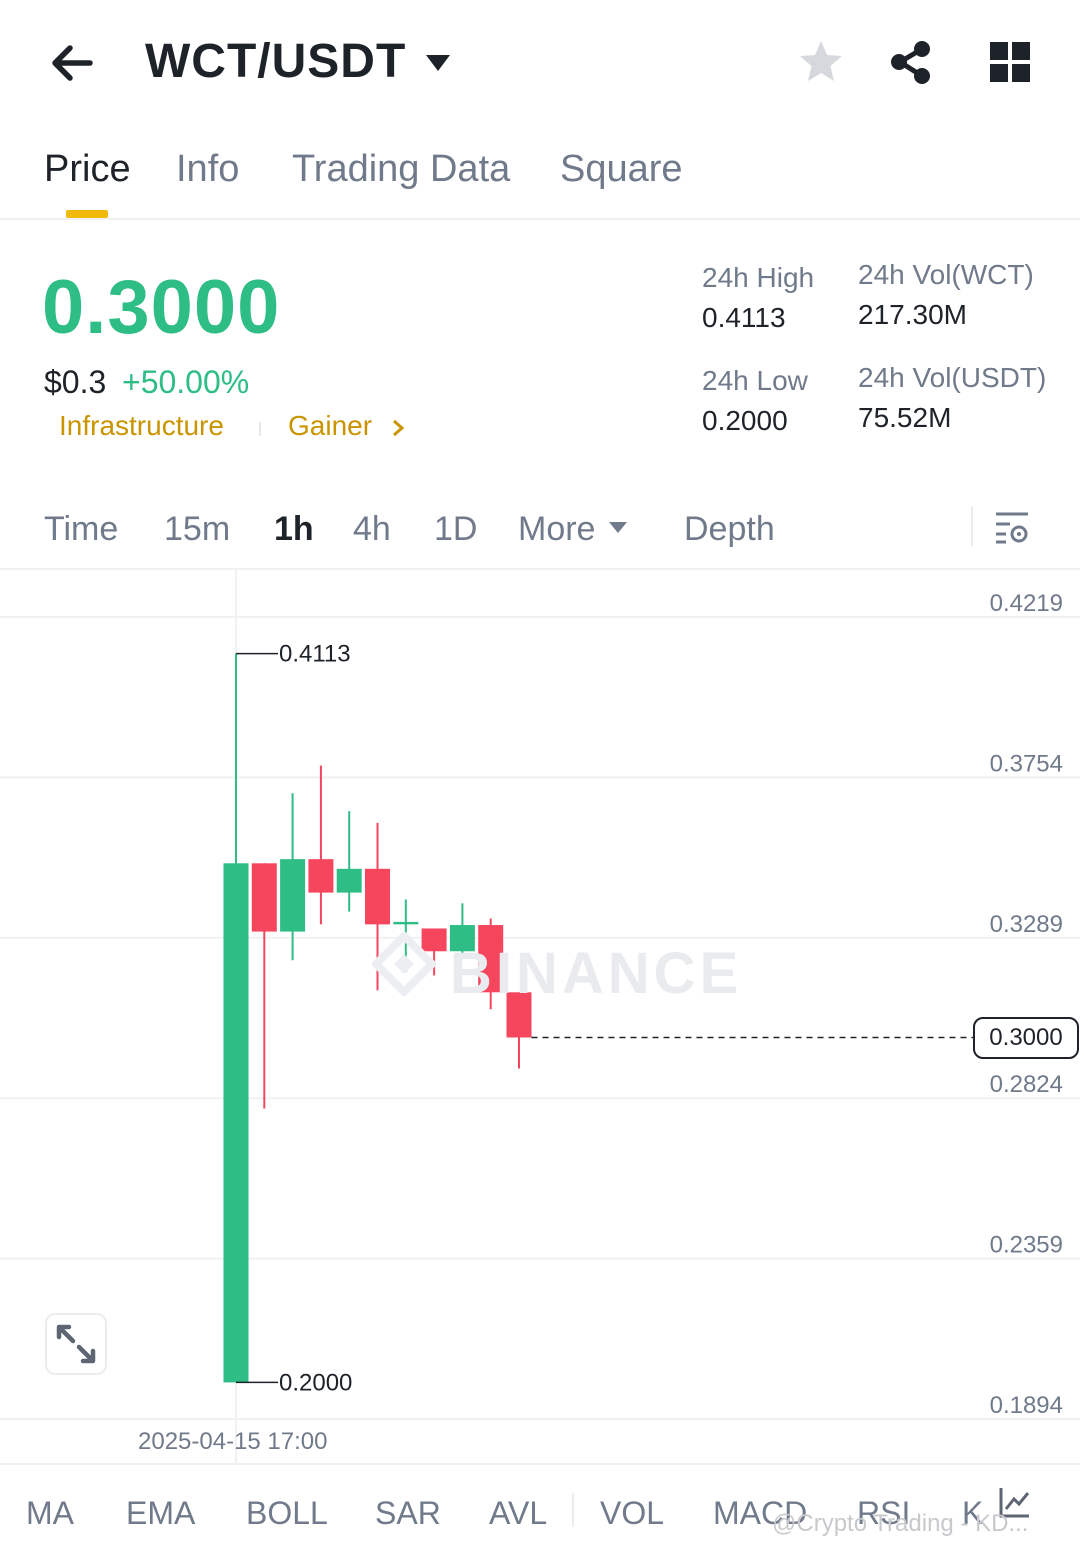 The height and width of the screenshot is (1547, 1080). What do you see at coordinates (294, 529) in the screenshot?
I see `interval-1h: 1h` at bounding box center [294, 529].